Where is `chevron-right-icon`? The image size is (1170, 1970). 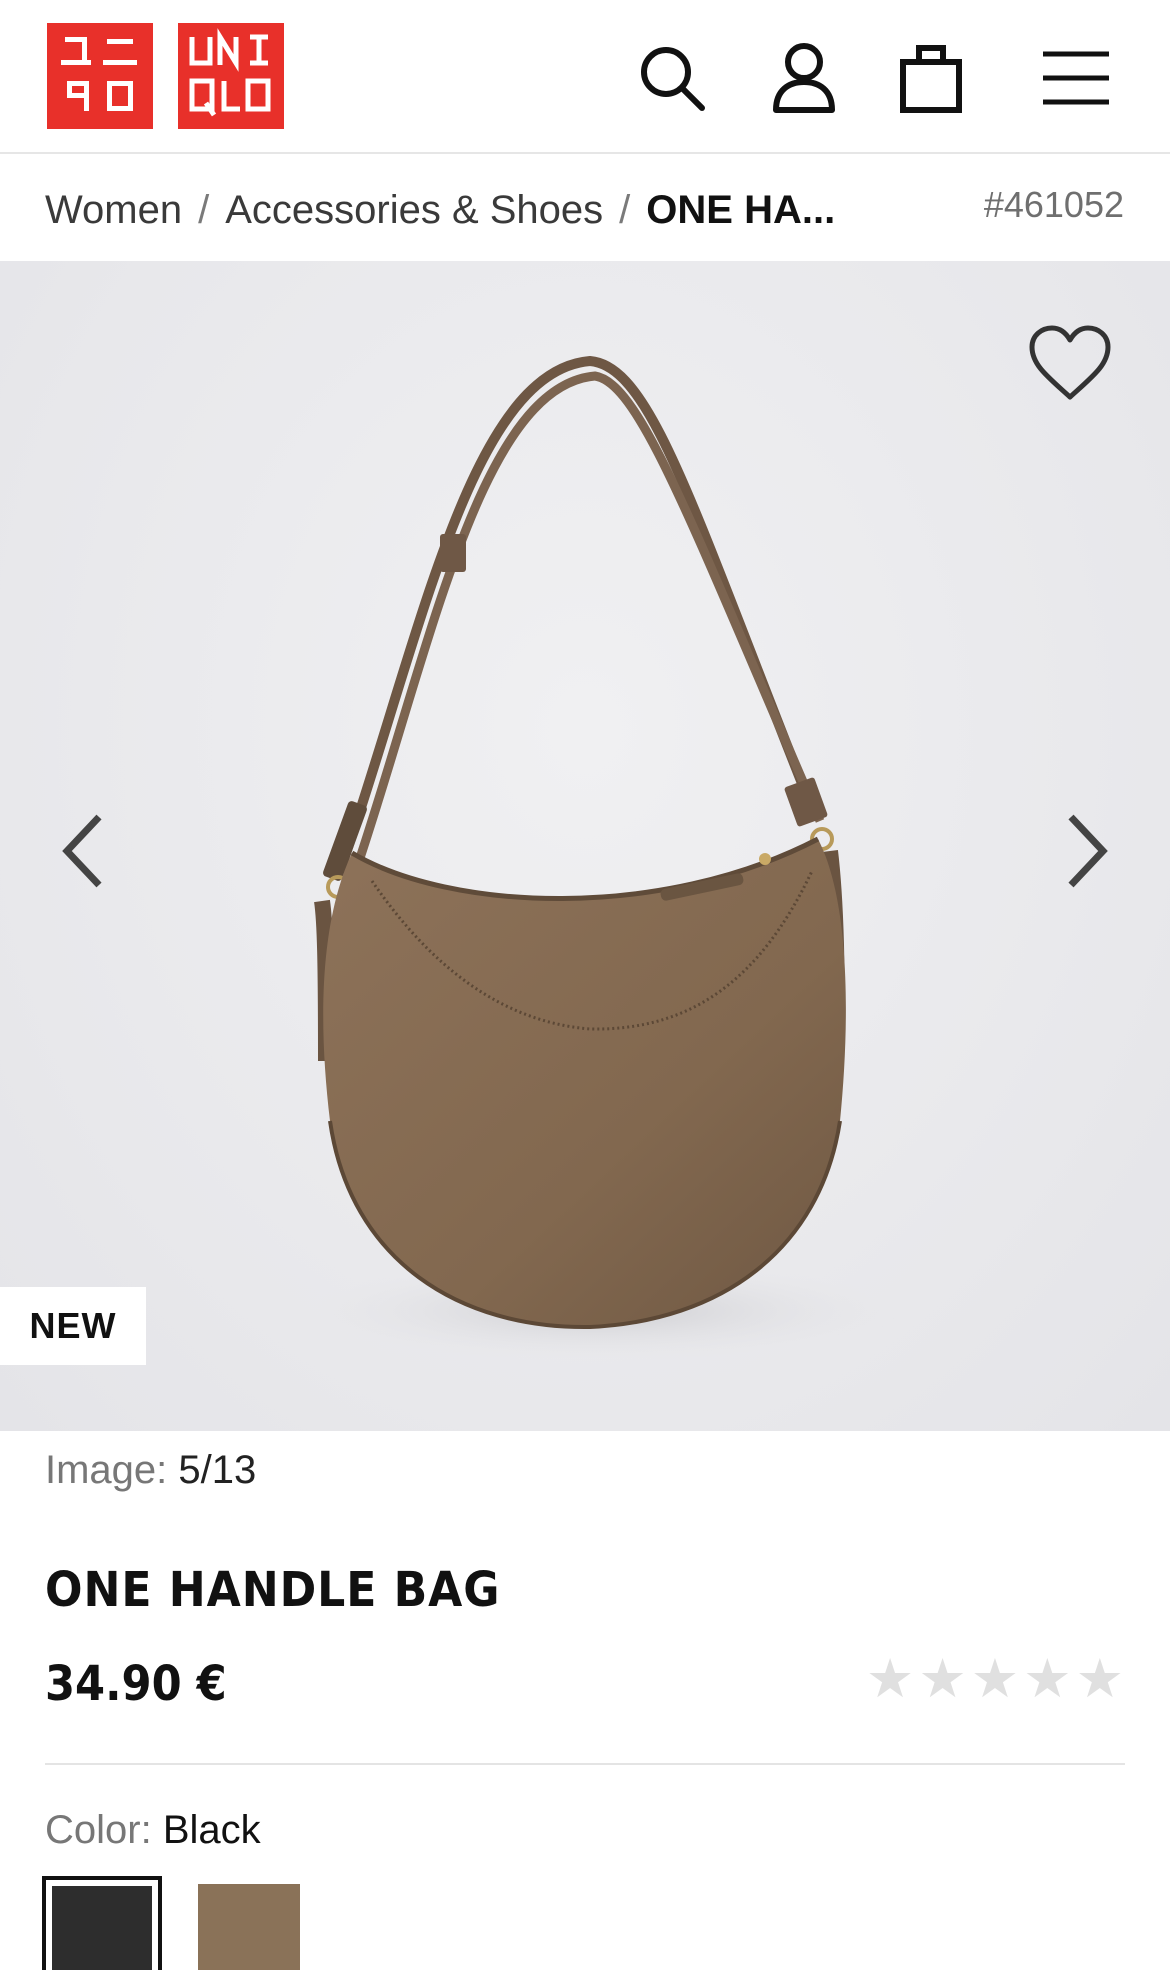 chevron-right-icon is located at coordinates (1088, 851).